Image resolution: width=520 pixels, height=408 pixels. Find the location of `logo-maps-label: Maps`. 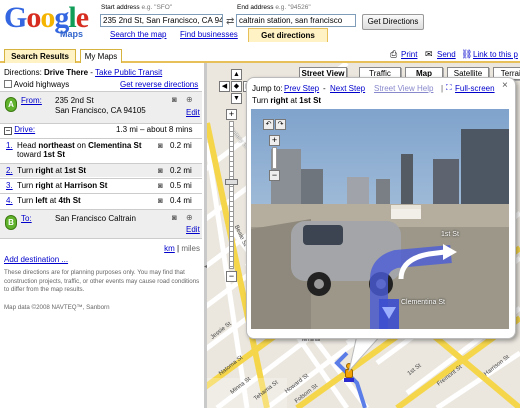

logo-maps-label: Maps is located at coordinates (72, 34).